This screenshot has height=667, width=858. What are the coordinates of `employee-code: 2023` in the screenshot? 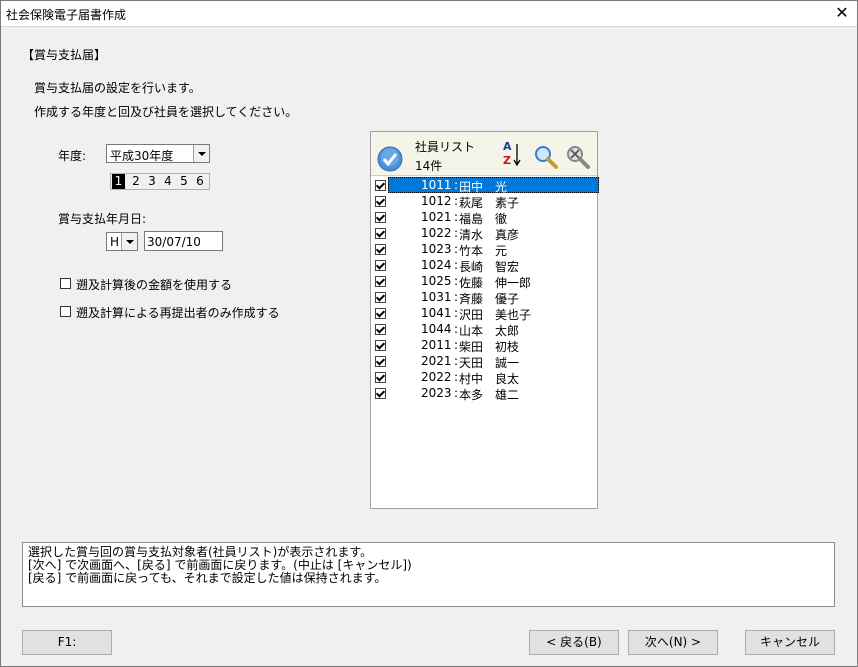 It's located at (436, 393).